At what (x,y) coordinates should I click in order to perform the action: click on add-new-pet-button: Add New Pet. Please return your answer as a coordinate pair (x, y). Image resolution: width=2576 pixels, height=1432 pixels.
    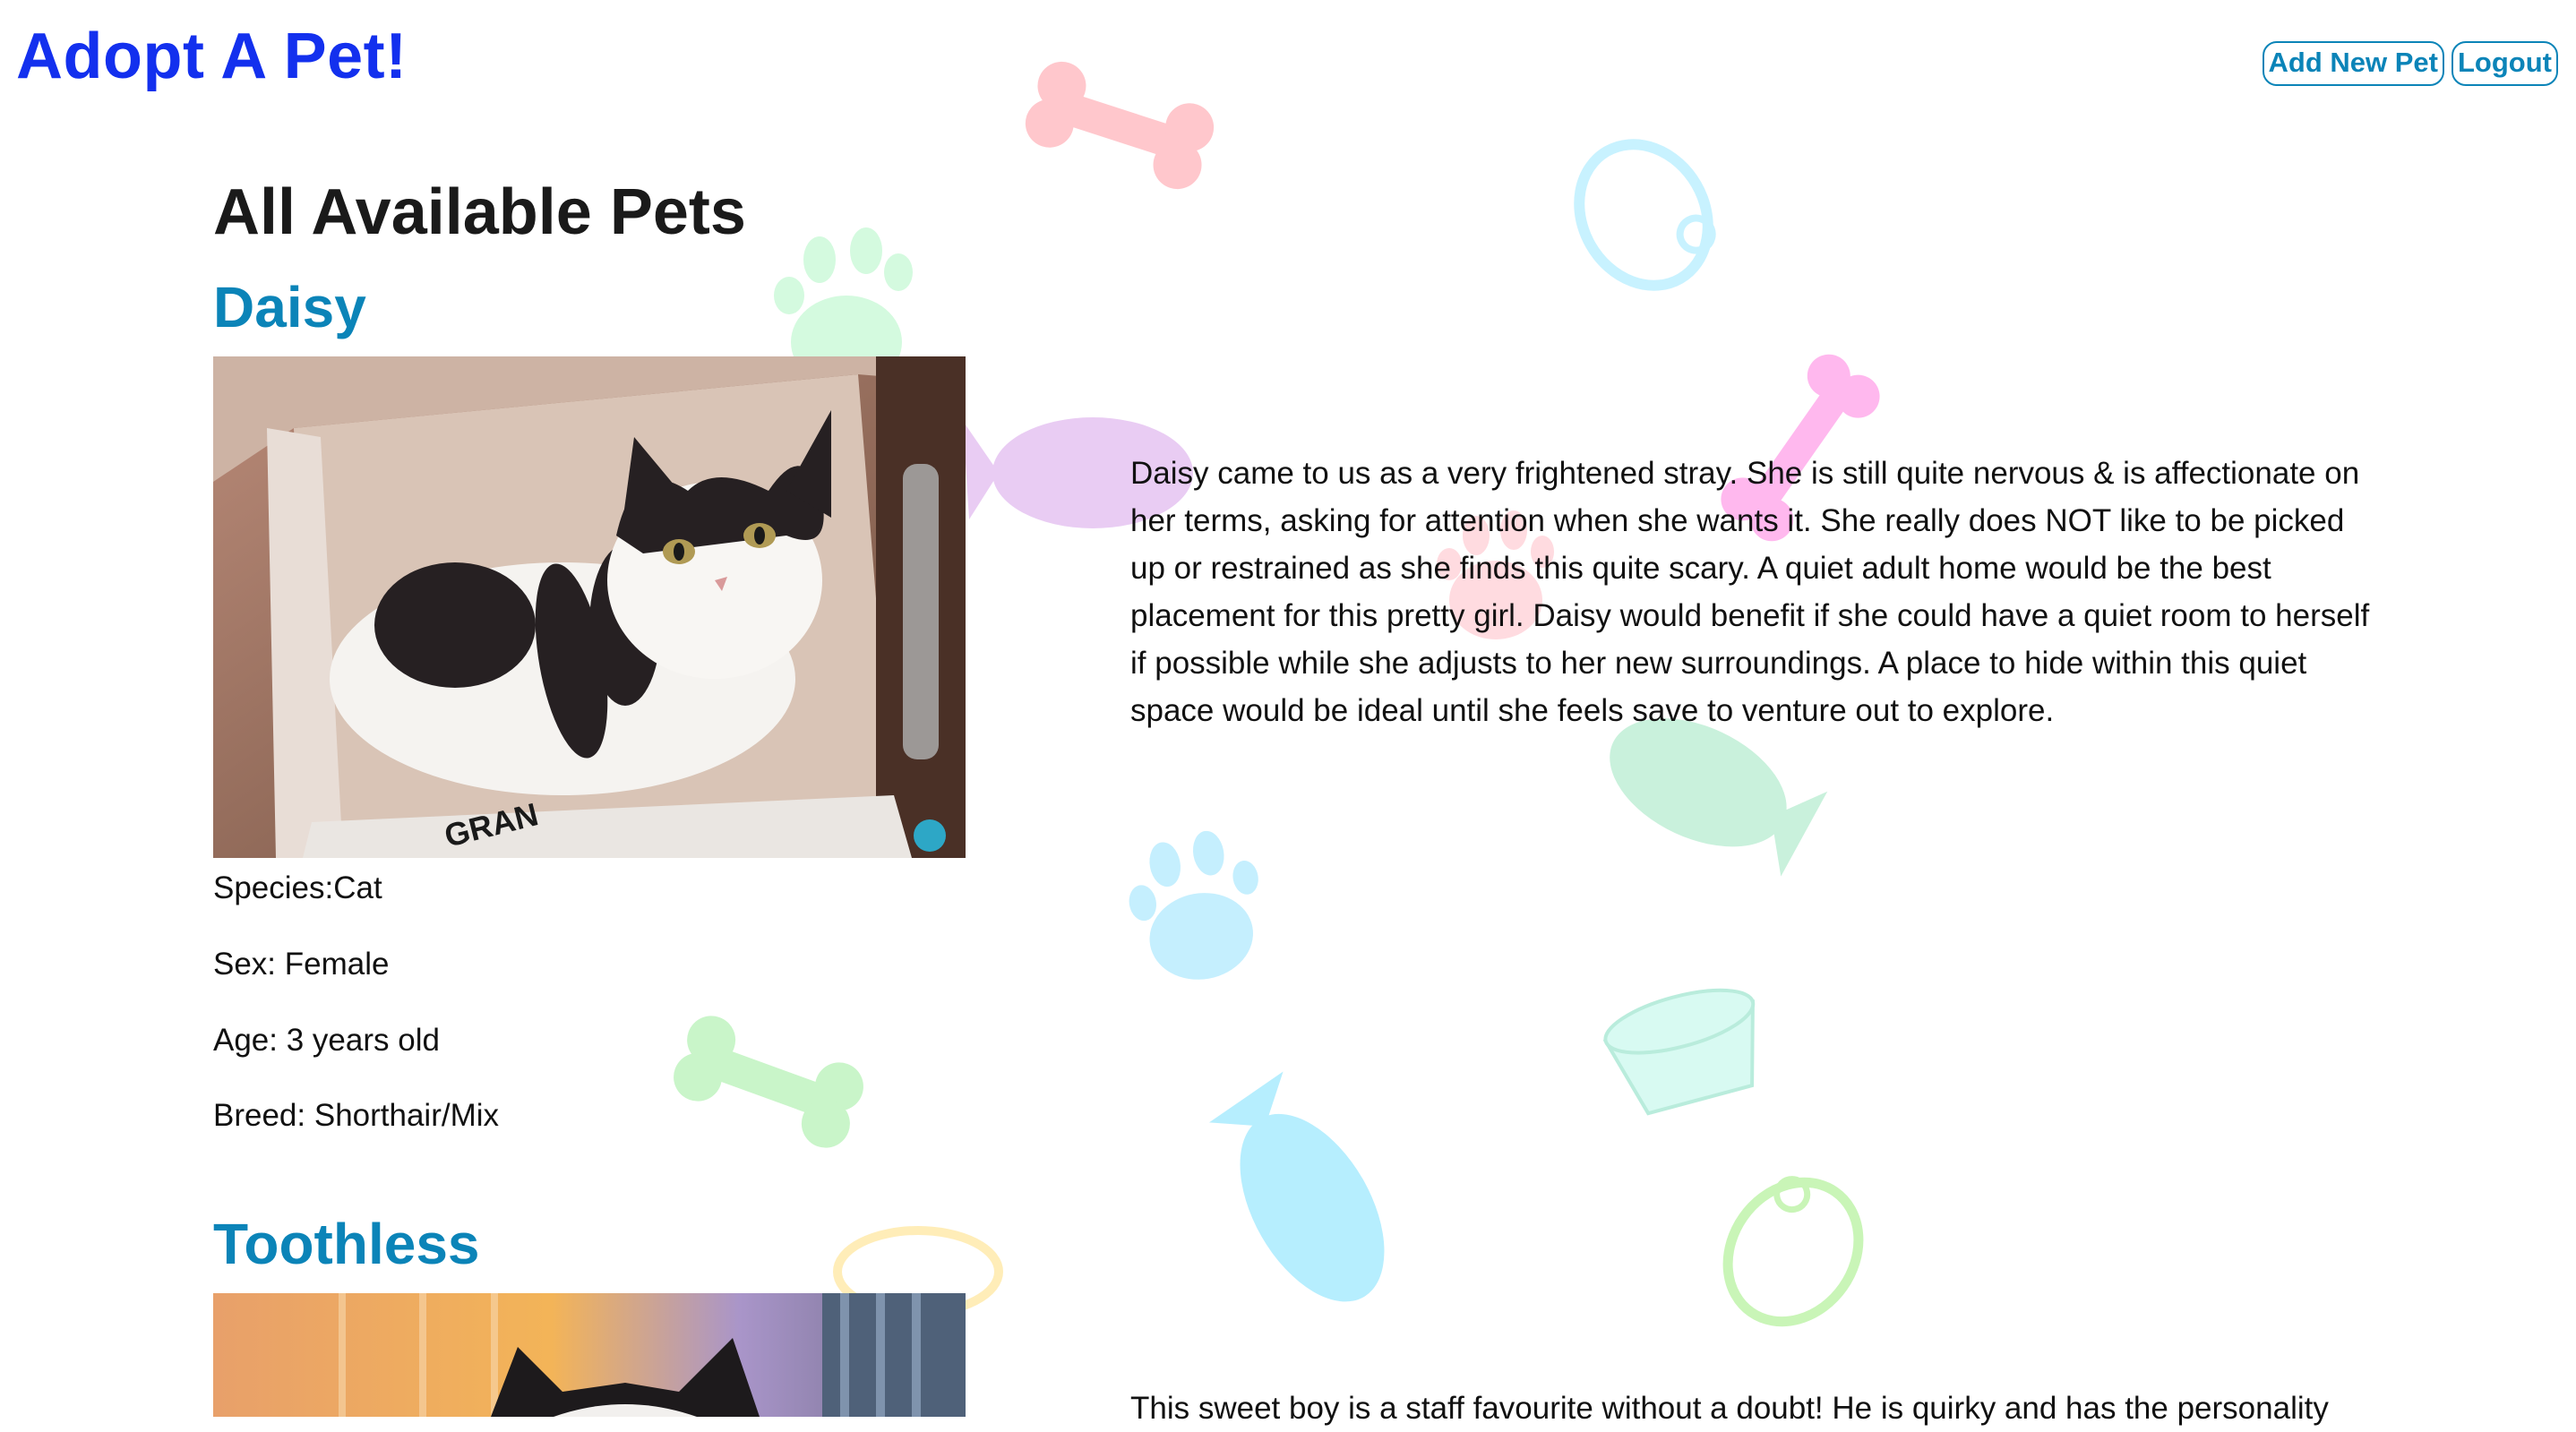
    Looking at the image, I should click on (2353, 63).